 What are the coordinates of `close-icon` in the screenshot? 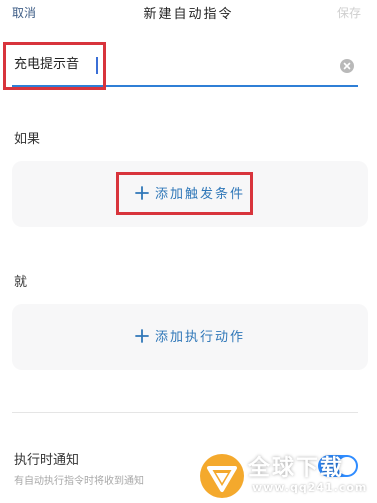 It's located at (347, 66).